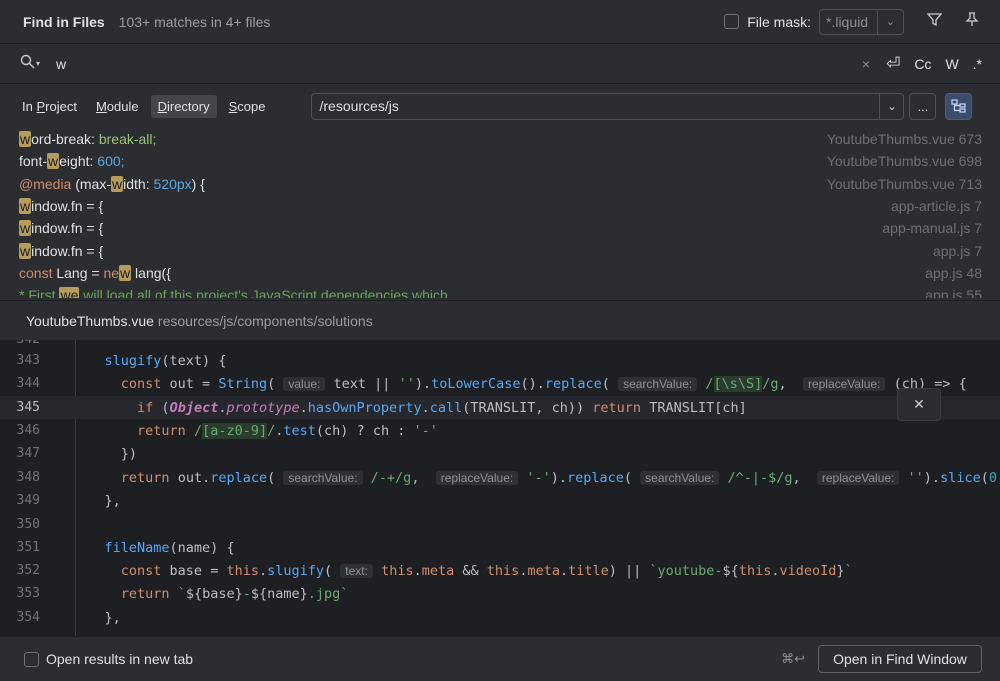  Describe the element at coordinates (919, 404) in the screenshot. I see `close-icon: ✕` at that location.